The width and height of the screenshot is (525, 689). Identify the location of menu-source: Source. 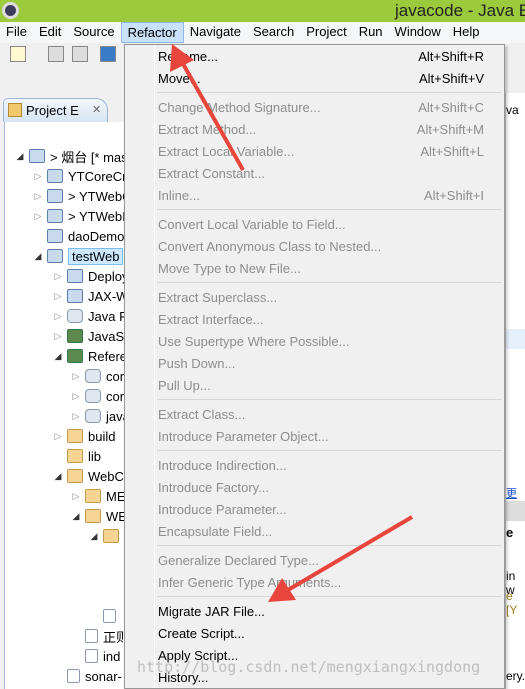
(93, 32).